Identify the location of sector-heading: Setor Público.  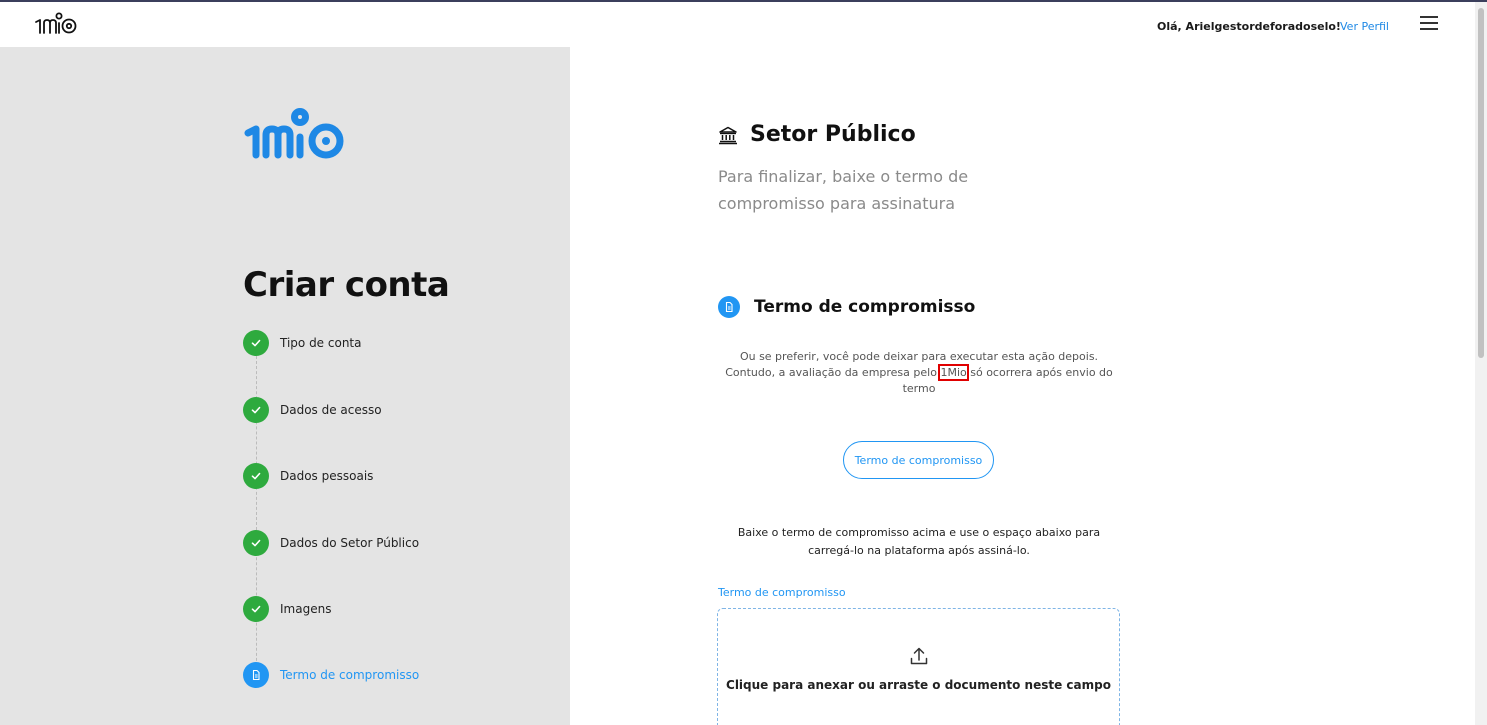
(817, 134).